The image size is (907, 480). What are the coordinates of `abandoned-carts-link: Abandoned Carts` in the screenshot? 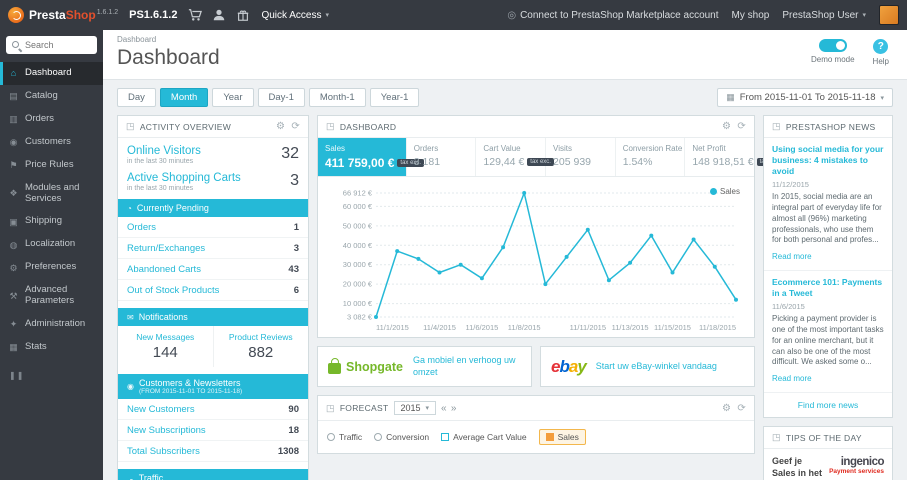 It's located at (164, 269).